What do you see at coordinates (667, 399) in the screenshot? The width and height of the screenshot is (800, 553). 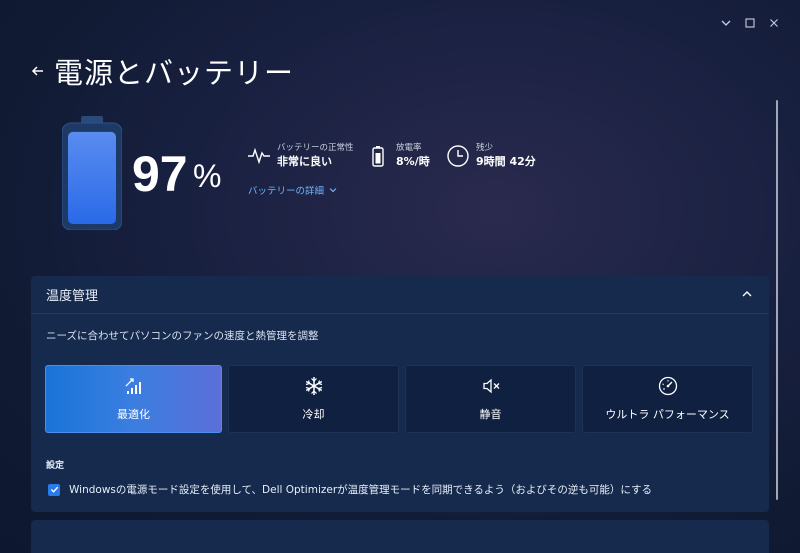 I see `mode-ultra-performance-button: ウルトラ パフォーマンス` at bounding box center [667, 399].